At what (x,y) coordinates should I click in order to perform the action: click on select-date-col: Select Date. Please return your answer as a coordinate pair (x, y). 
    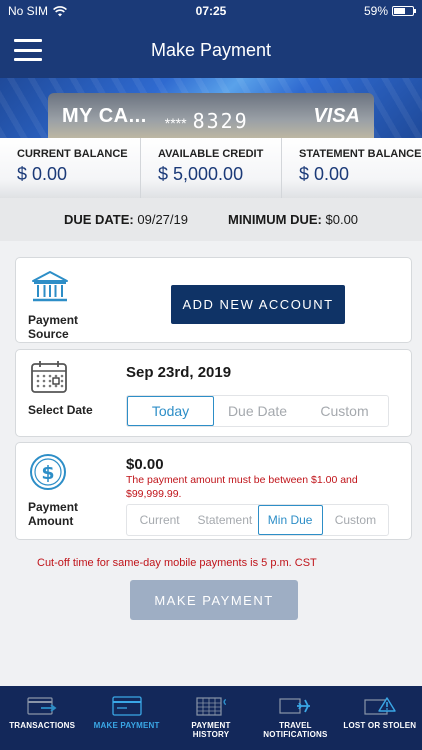
    Looking at the image, I should click on (60, 388).